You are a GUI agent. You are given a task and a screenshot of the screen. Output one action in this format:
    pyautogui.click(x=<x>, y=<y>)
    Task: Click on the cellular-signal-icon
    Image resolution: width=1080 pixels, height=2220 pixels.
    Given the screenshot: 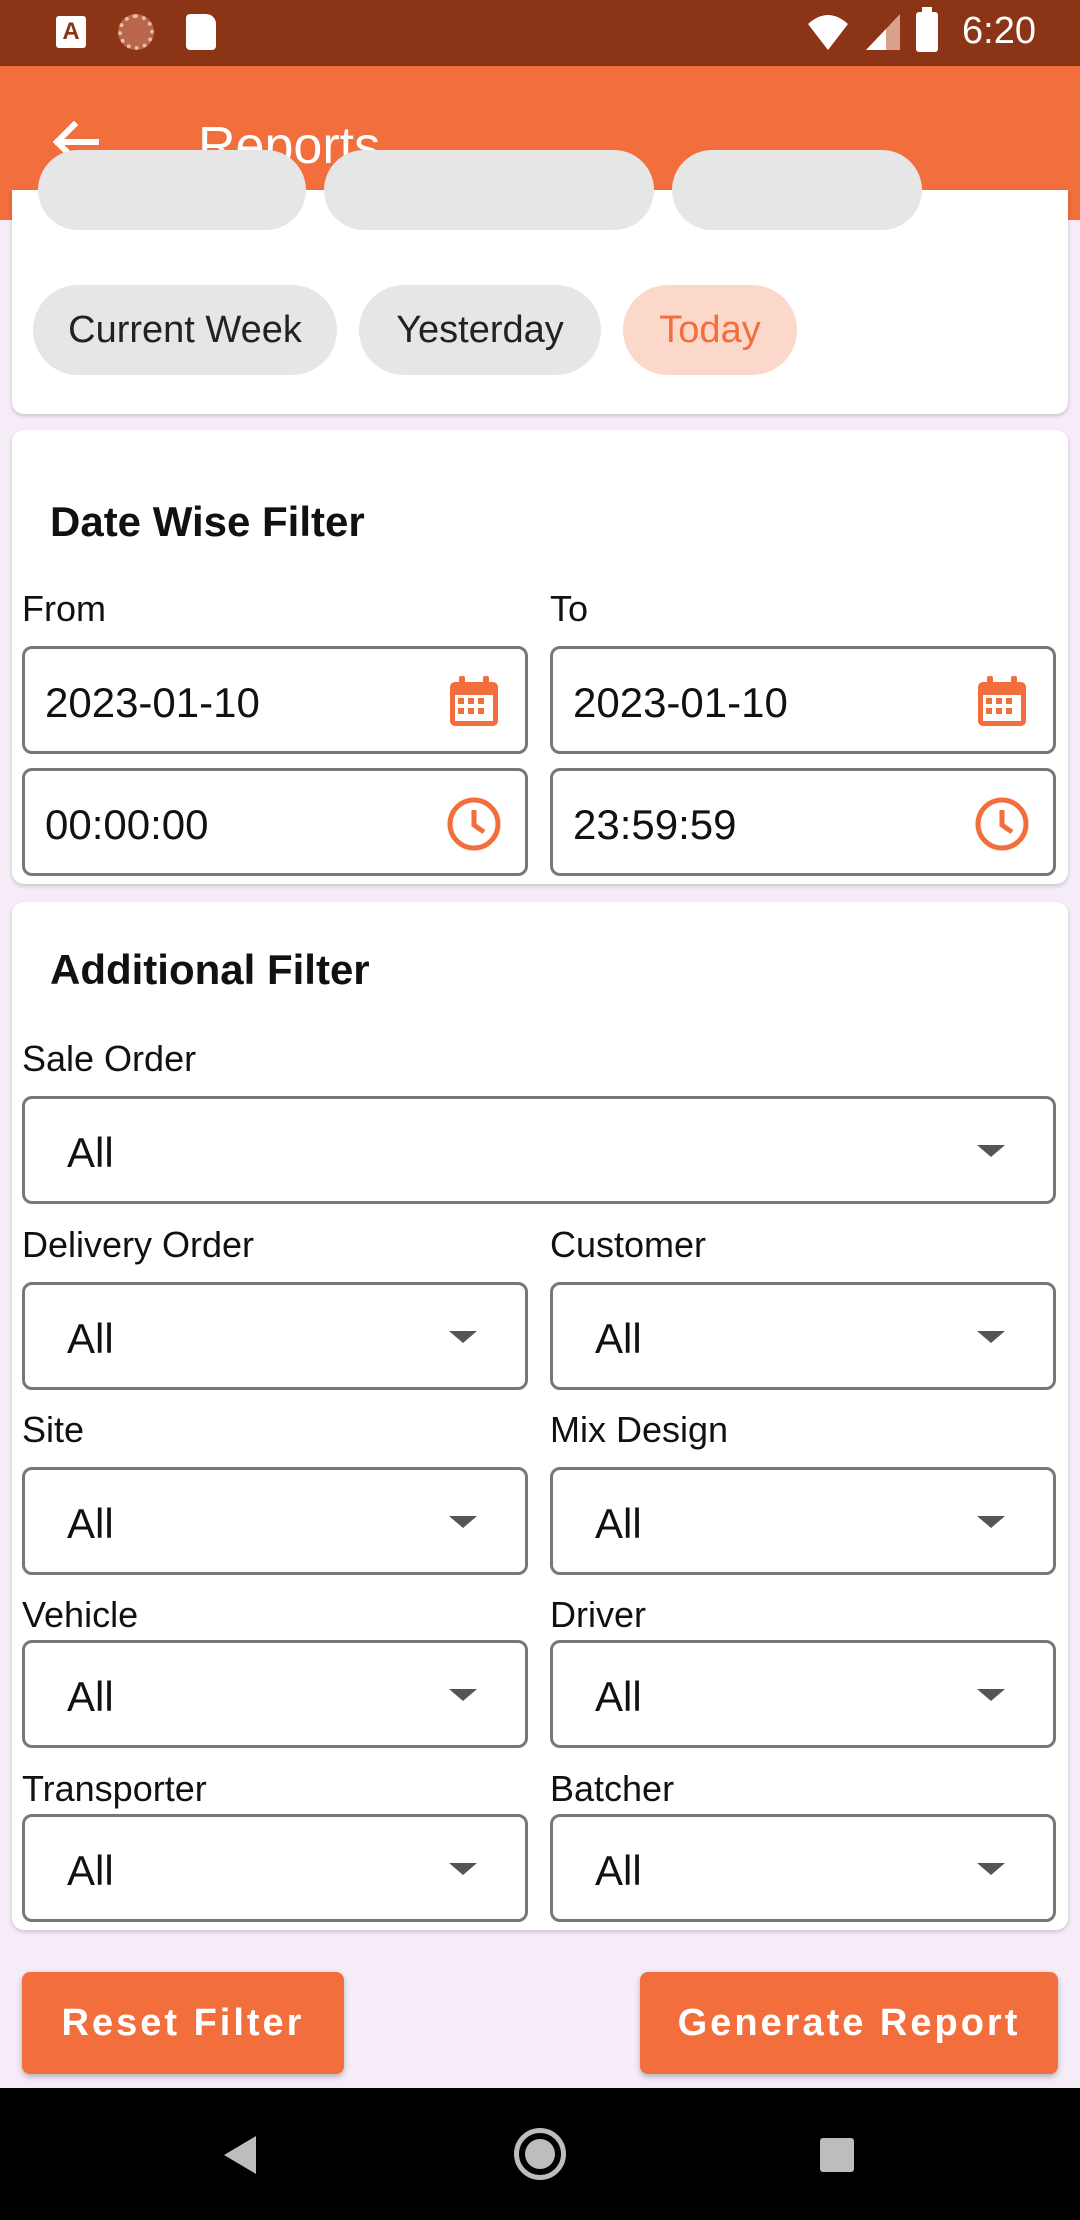 What is the action you would take?
    pyautogui.click(x=883, y=31)
    